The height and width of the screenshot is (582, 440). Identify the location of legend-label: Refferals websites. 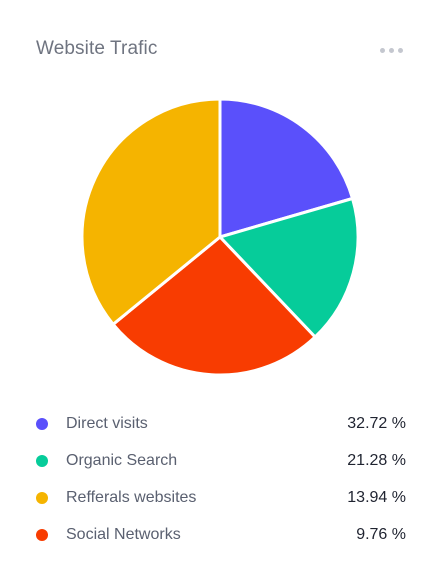
(131, 497).